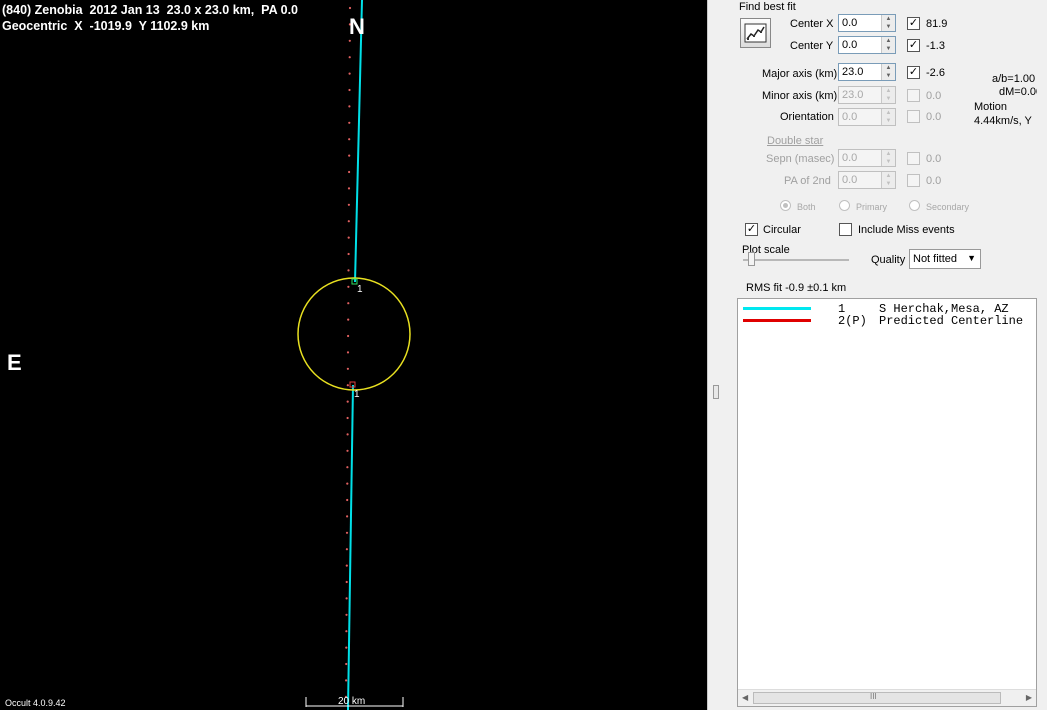  I want to click on dm-value: dM=0.00, so click(1021, 92).